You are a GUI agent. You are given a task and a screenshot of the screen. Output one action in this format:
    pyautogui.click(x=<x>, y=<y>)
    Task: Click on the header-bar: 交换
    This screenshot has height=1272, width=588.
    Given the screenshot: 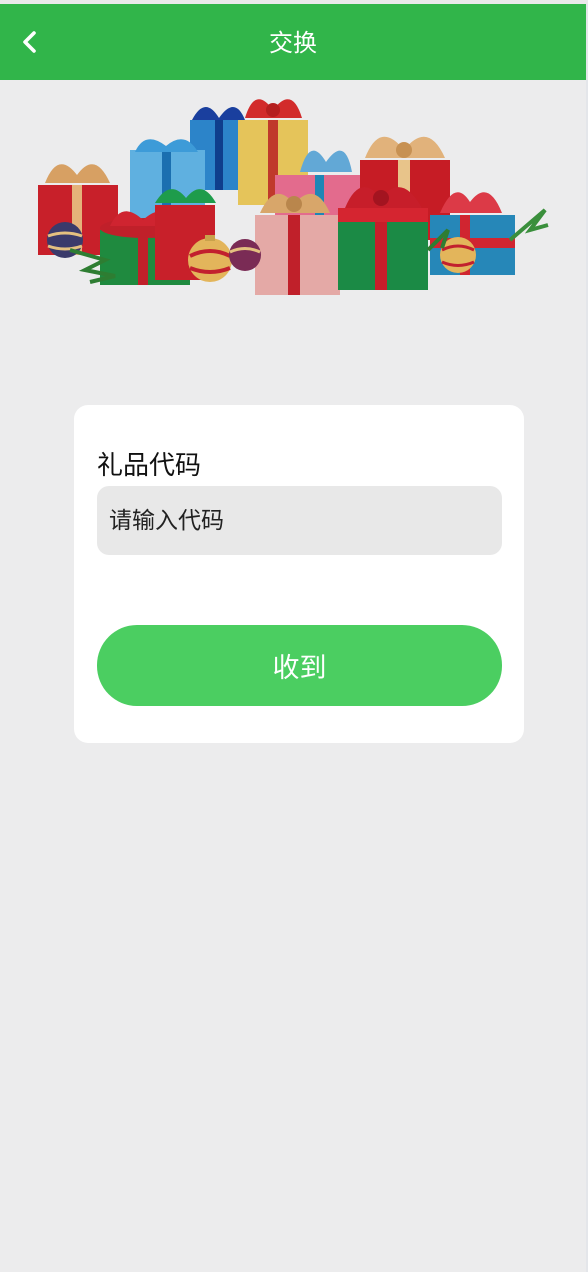 What is the action you would take?
    pyautogui.click(x=293, y=42)
    